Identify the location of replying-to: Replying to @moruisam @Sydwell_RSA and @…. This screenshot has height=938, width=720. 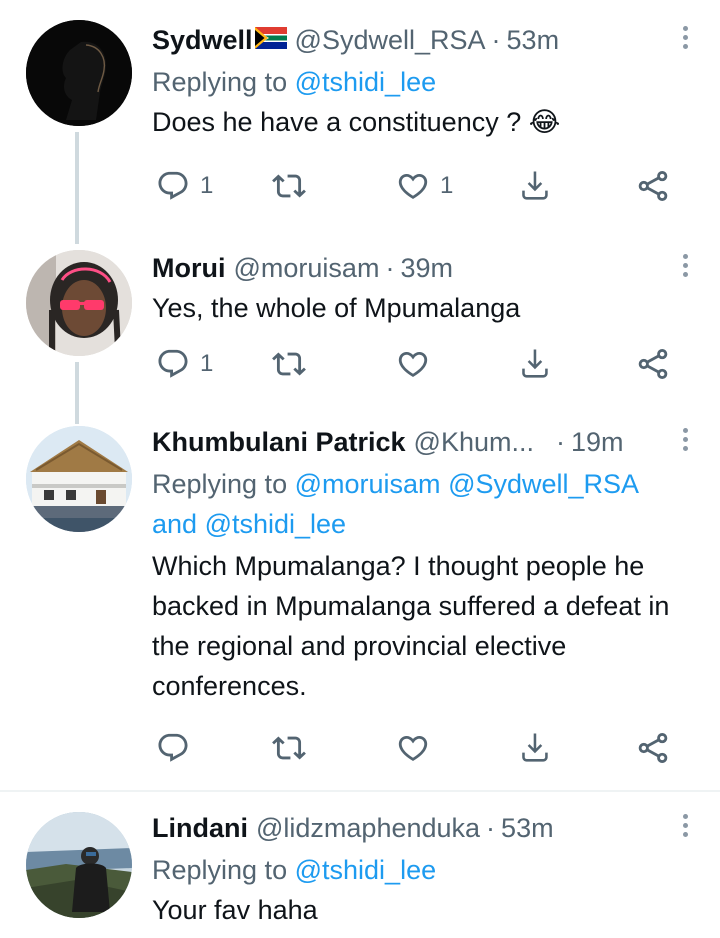
(421, 504).